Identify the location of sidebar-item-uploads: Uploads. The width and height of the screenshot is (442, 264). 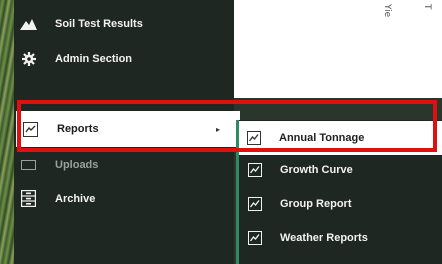
(59, 164).